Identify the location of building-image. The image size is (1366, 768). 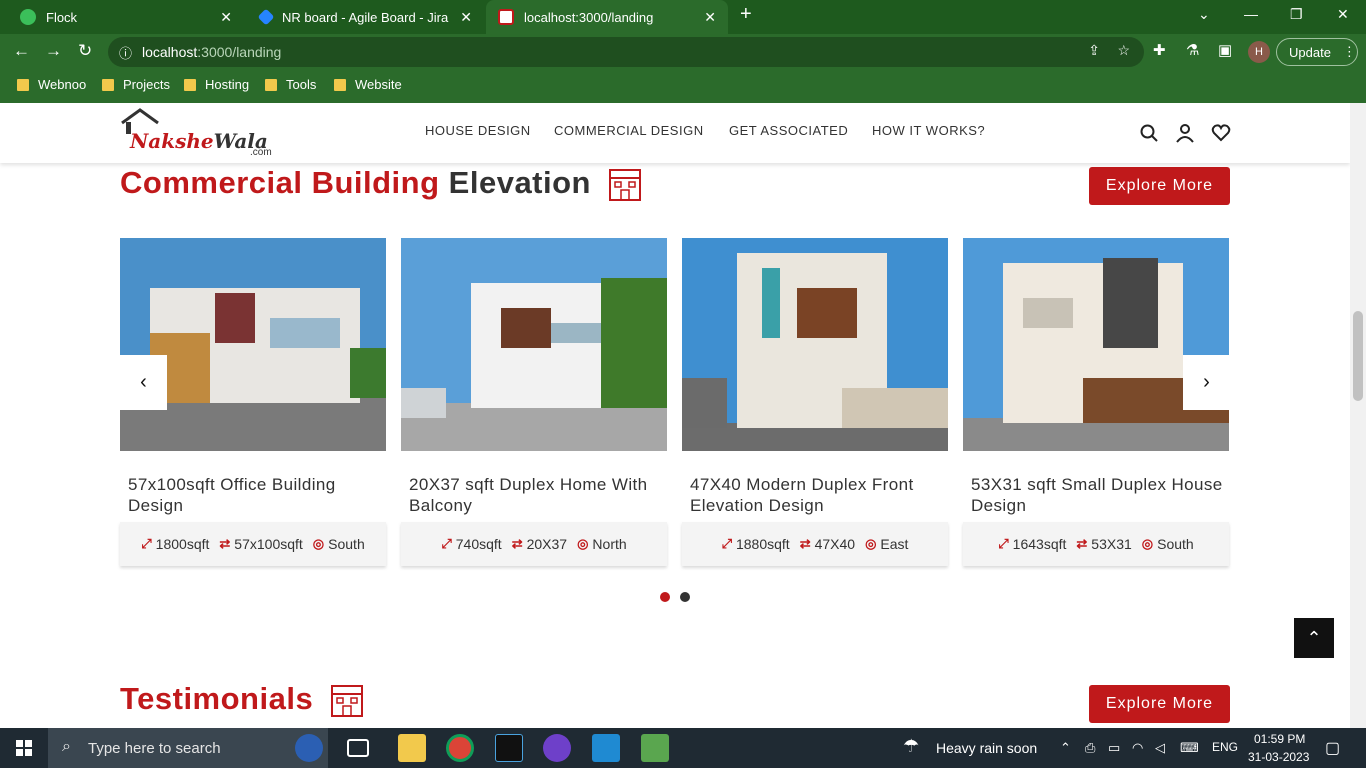
(1096, 344).